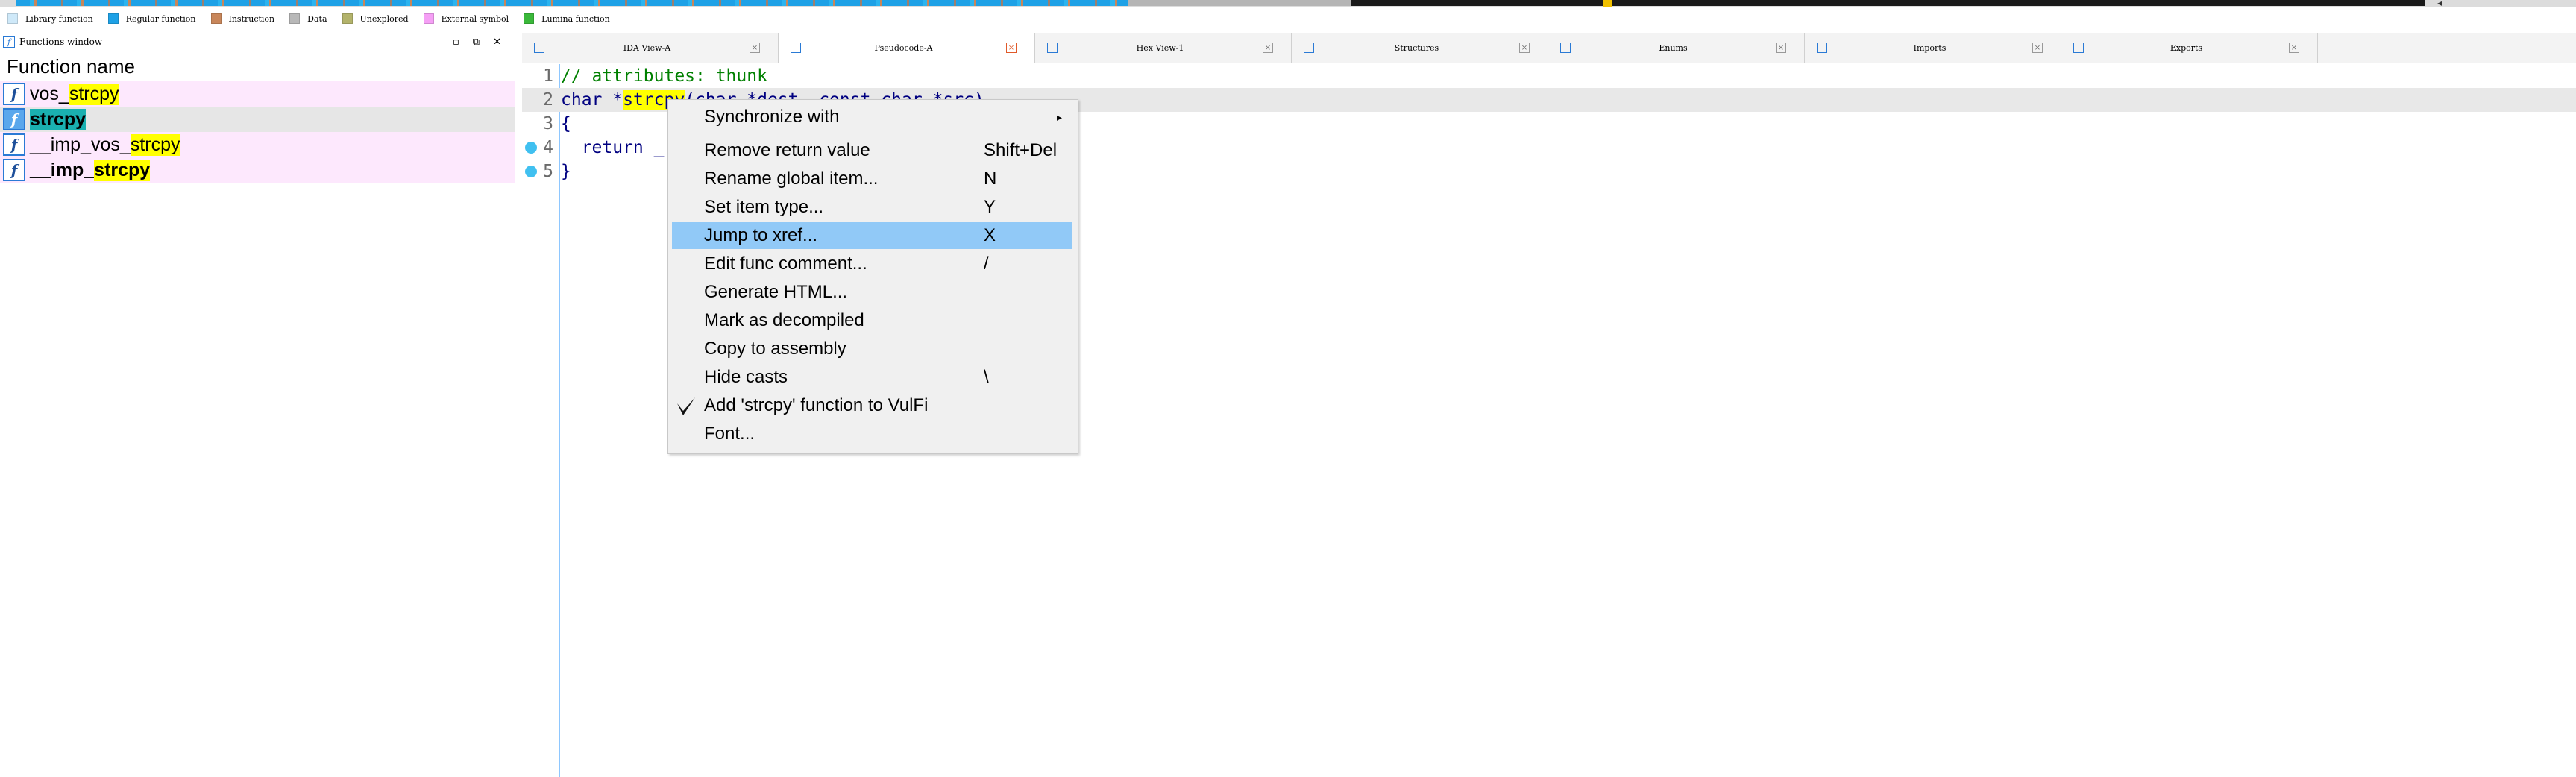 The height and width of the screenshot is (777, 2576). What do you see at coordinates (61, 42) in the screenshot?
I see `functions-window-title: Functions window` at bounding box center [61, 42].